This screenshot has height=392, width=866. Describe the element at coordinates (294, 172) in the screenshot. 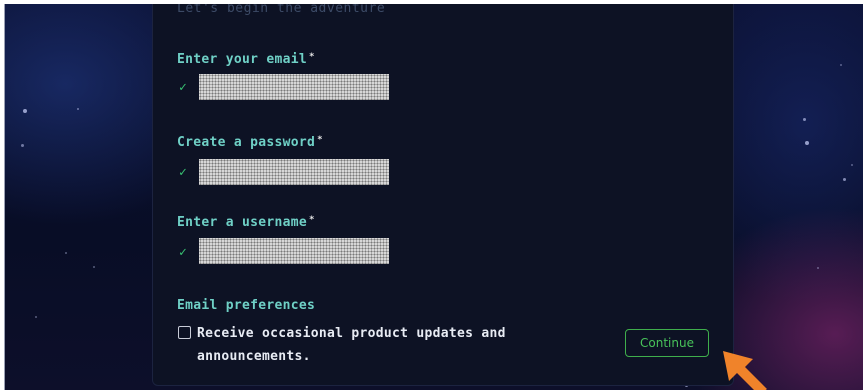

I see `password-field` at that location.